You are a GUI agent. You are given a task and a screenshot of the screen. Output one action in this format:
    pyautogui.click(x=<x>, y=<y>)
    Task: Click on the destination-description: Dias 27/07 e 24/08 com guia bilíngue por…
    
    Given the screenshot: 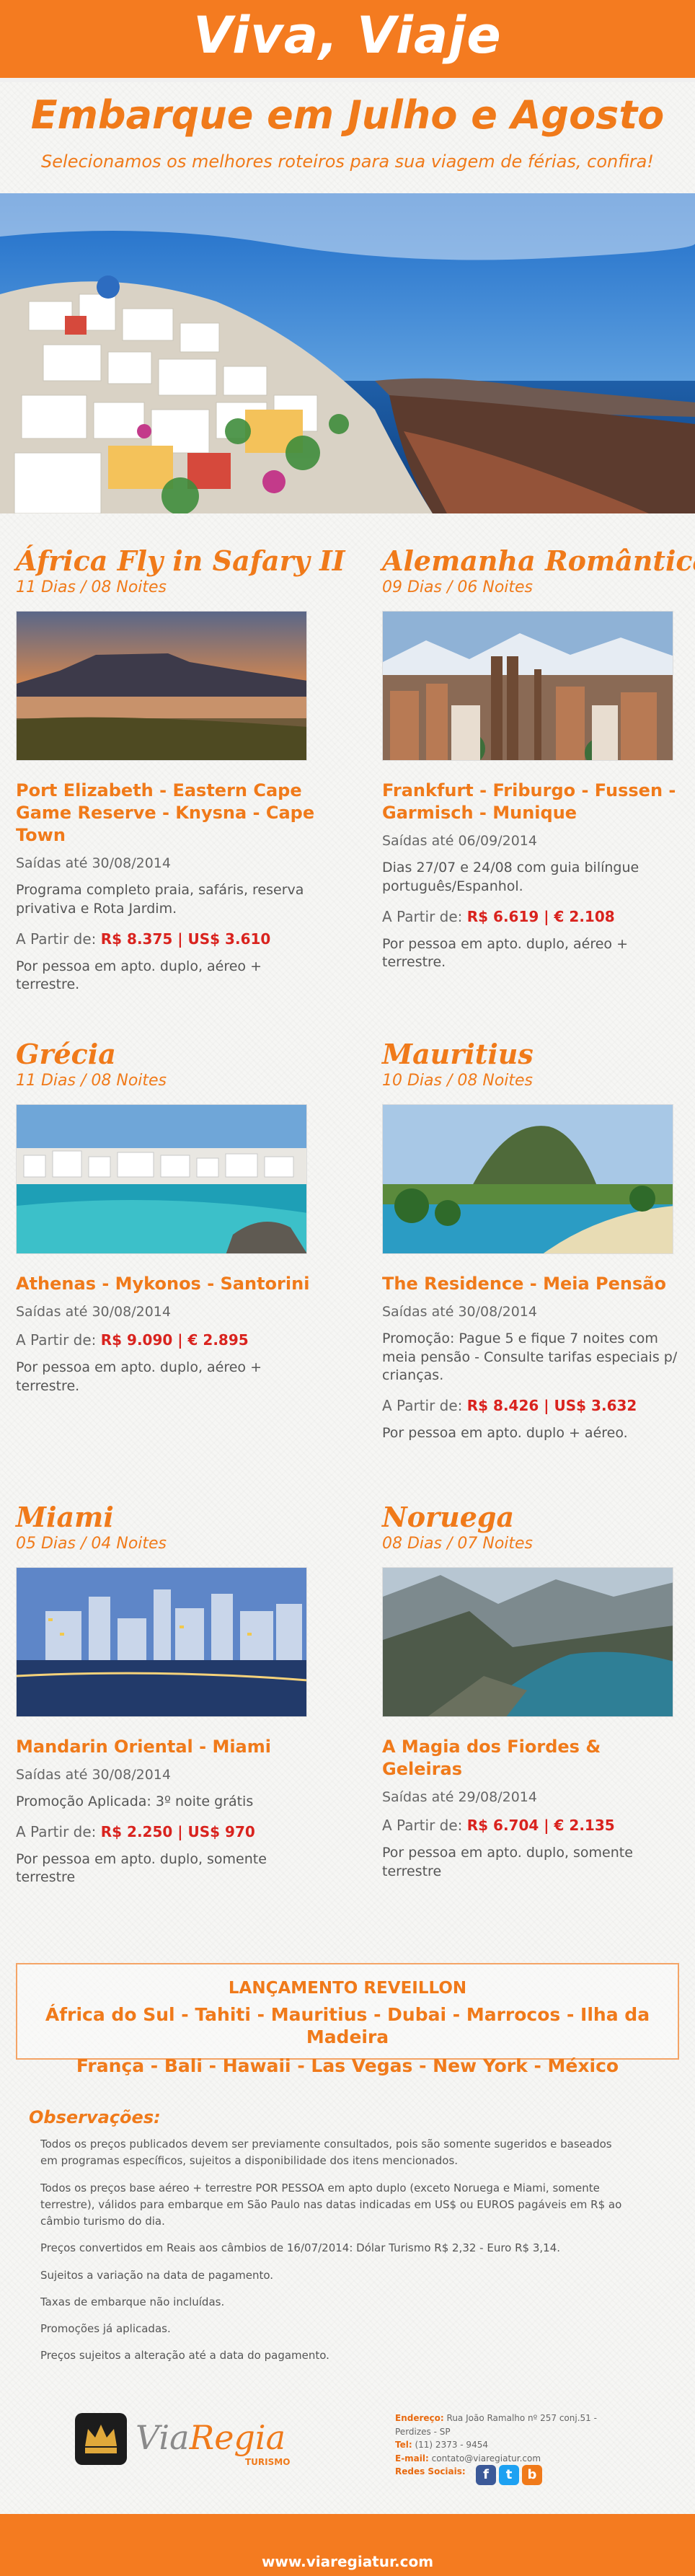 What is the action you would take?
    pyautogui.click(x=510, y=877)
    